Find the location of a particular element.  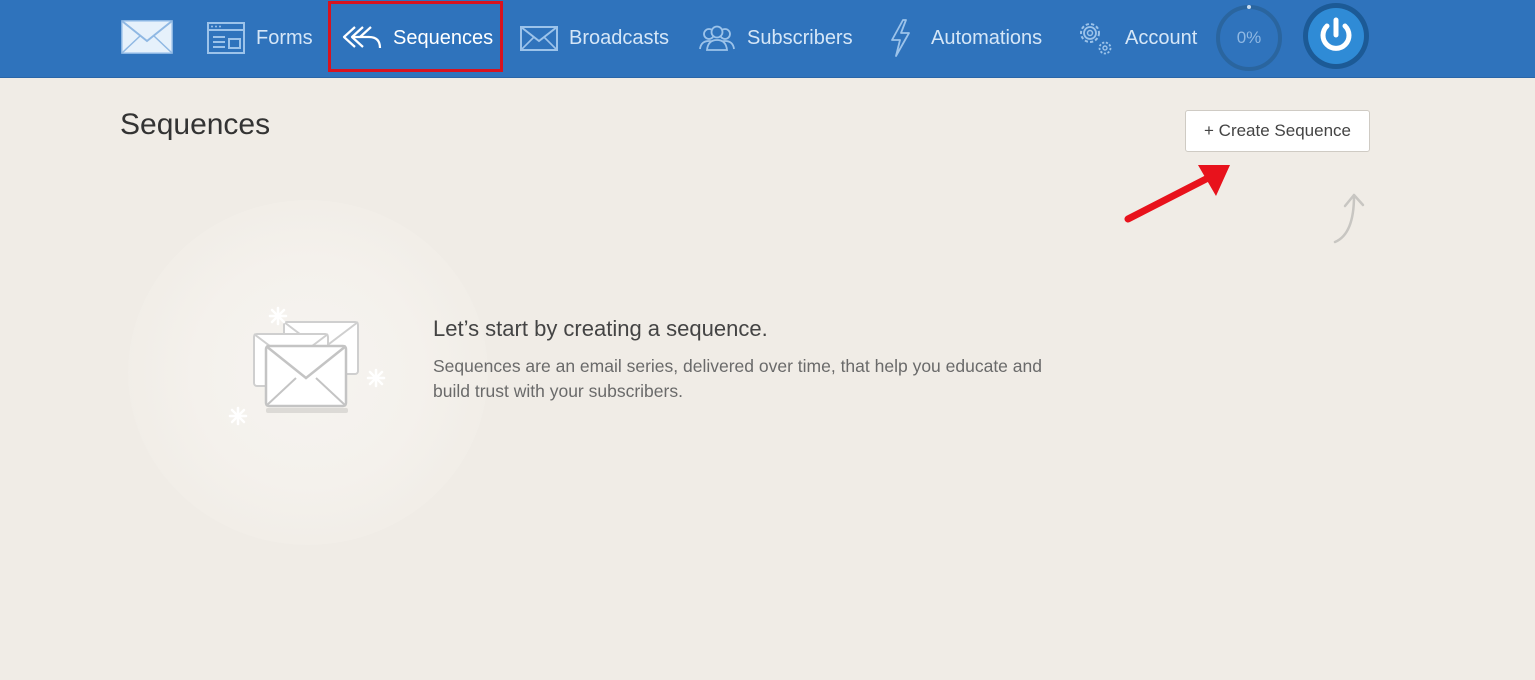

empty-state-title: Let’s start by creating a sequence. is located at coordinates (600, 328).